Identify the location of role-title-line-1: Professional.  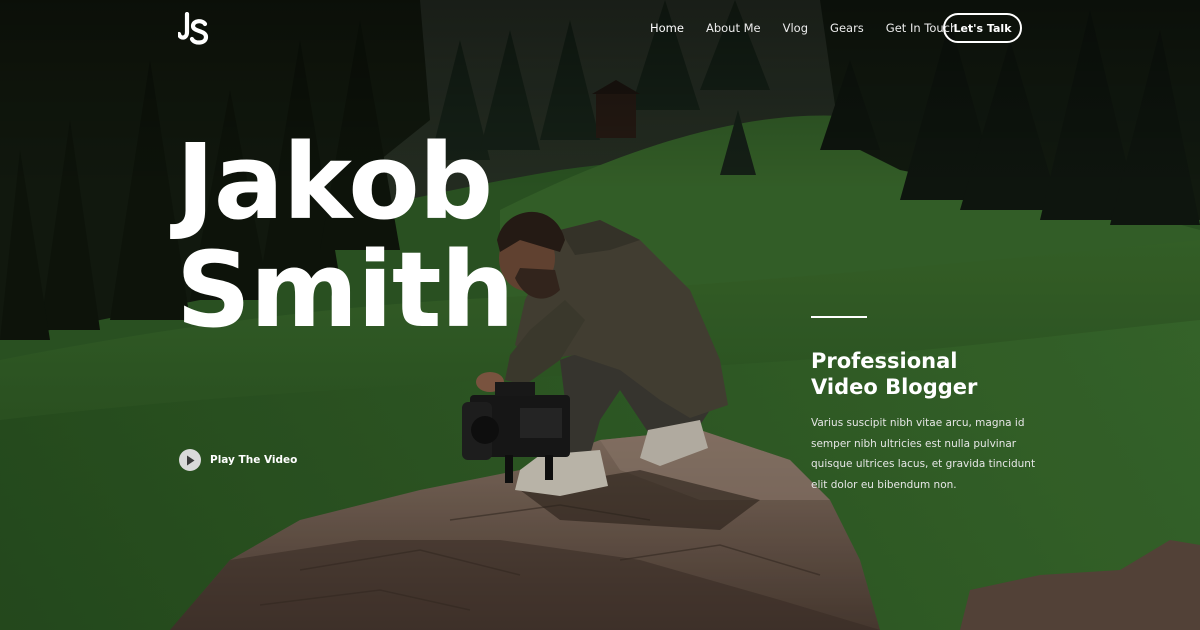
(884, 361).